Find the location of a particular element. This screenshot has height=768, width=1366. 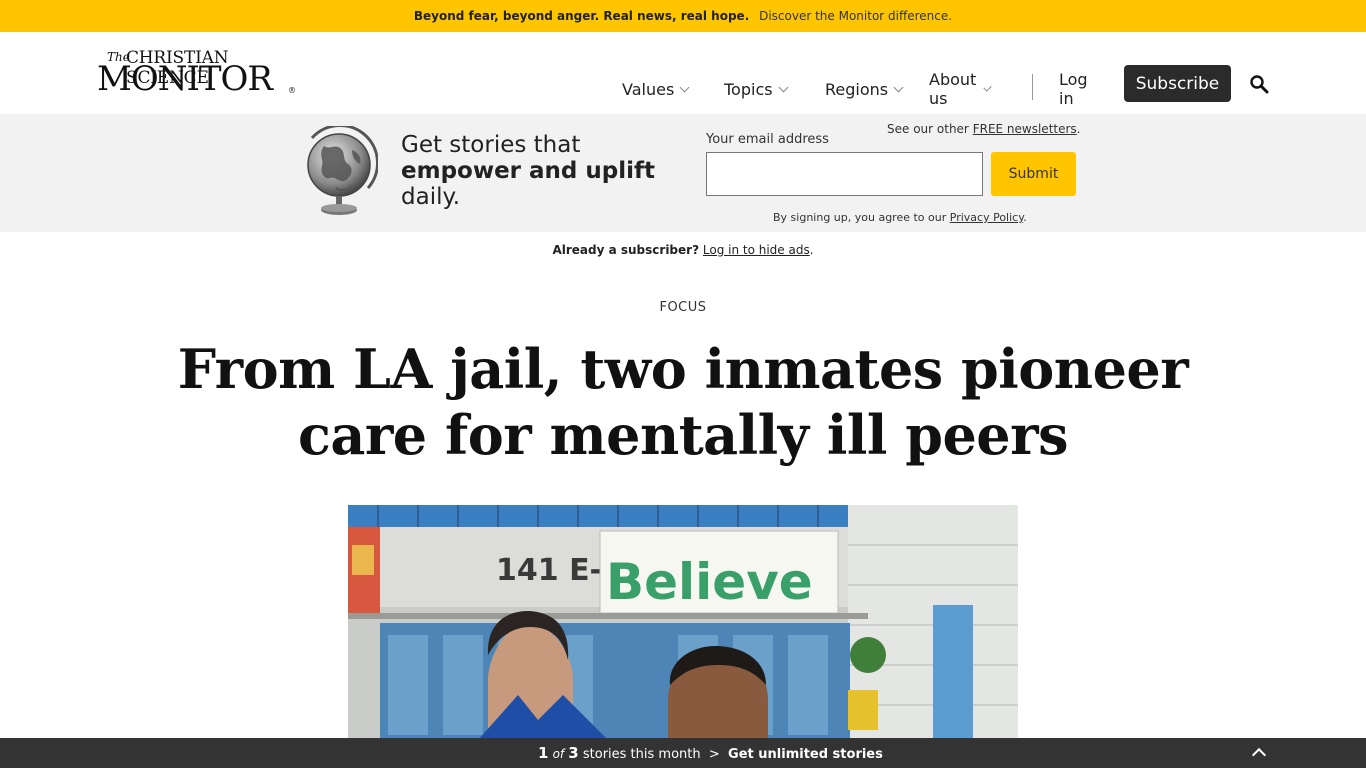

nav-values: Values is located at coordinates (656, 89).